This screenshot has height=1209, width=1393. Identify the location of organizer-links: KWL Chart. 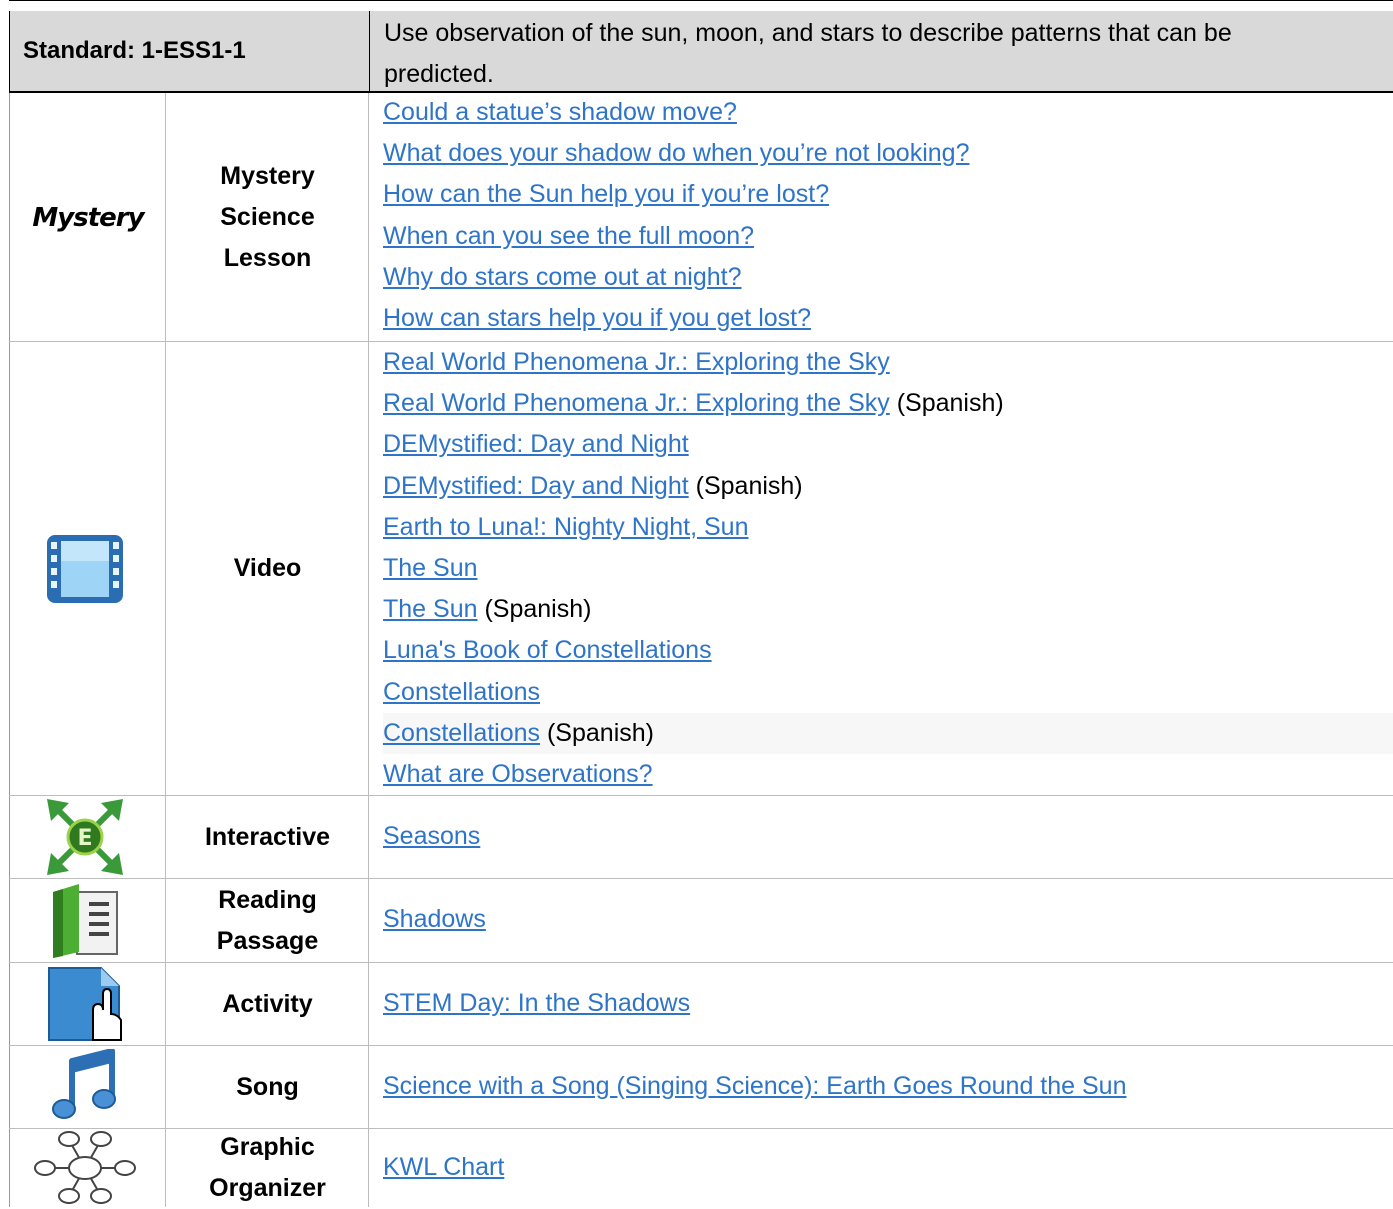
(888, 1167).